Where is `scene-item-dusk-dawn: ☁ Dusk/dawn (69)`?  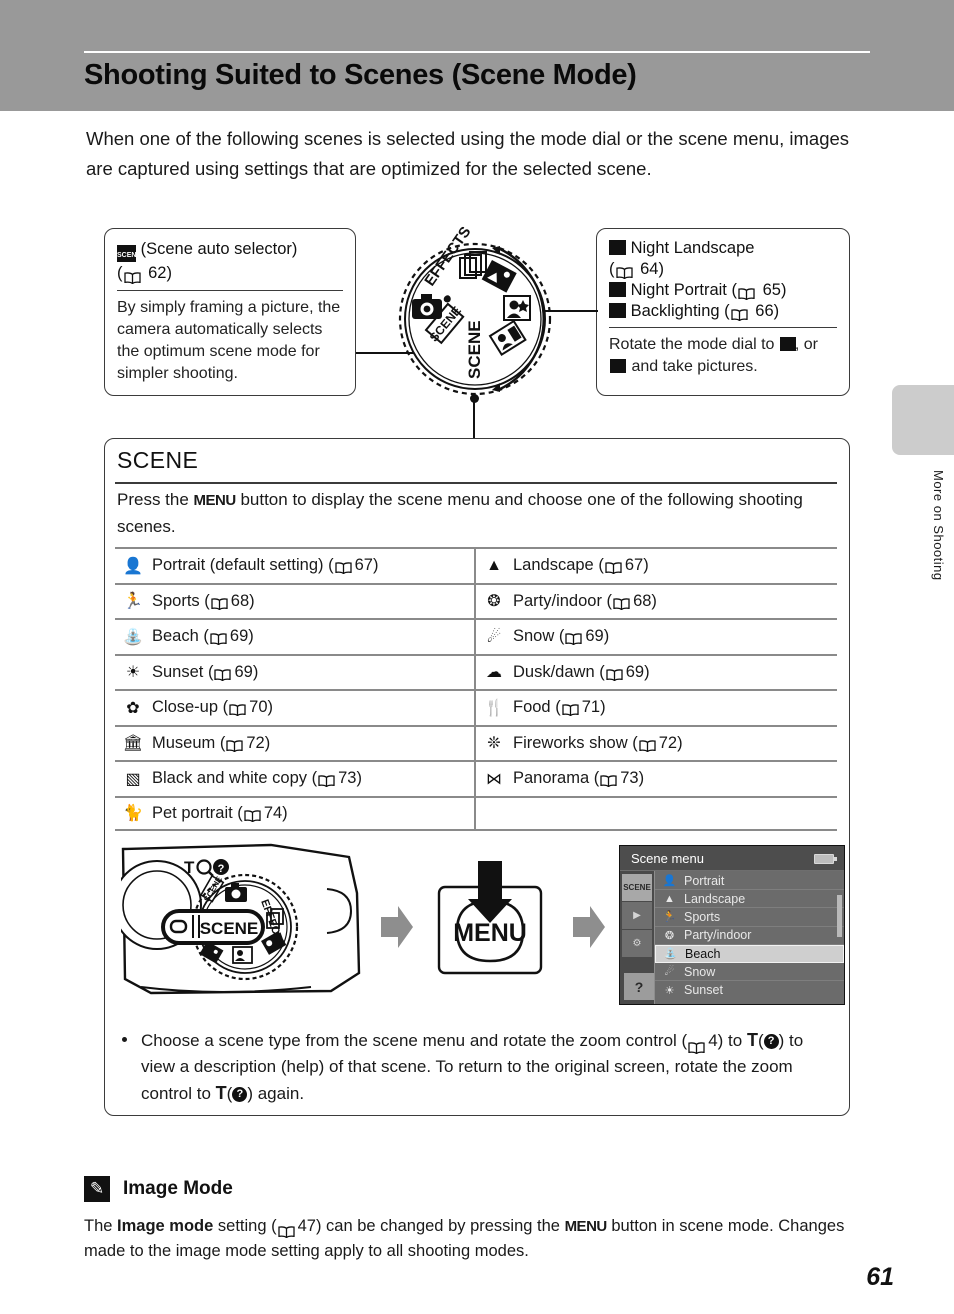 scene-item-dusk-dawn: ☁ Dusk/dawn (69) is located at coordinates (656, 673).